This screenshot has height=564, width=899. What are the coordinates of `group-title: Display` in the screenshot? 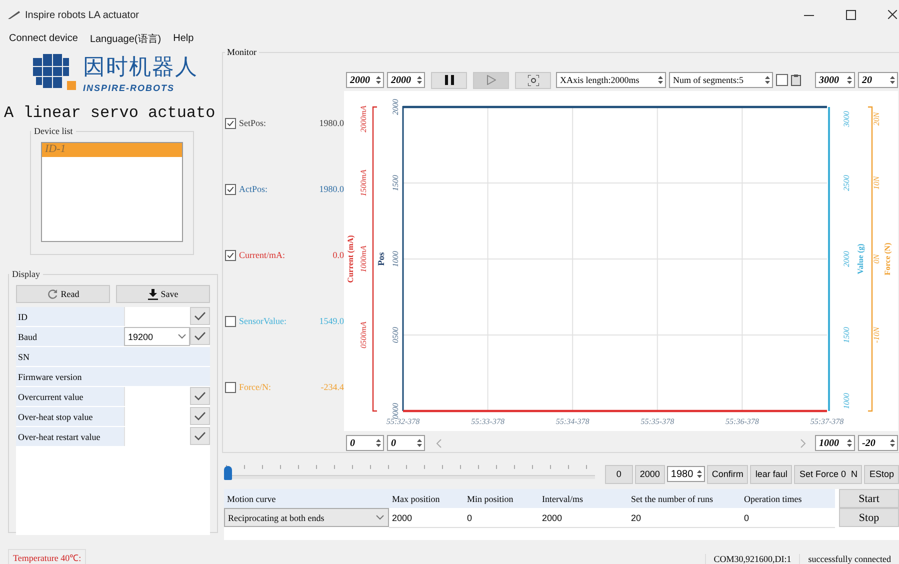 It's located at (26, 274).